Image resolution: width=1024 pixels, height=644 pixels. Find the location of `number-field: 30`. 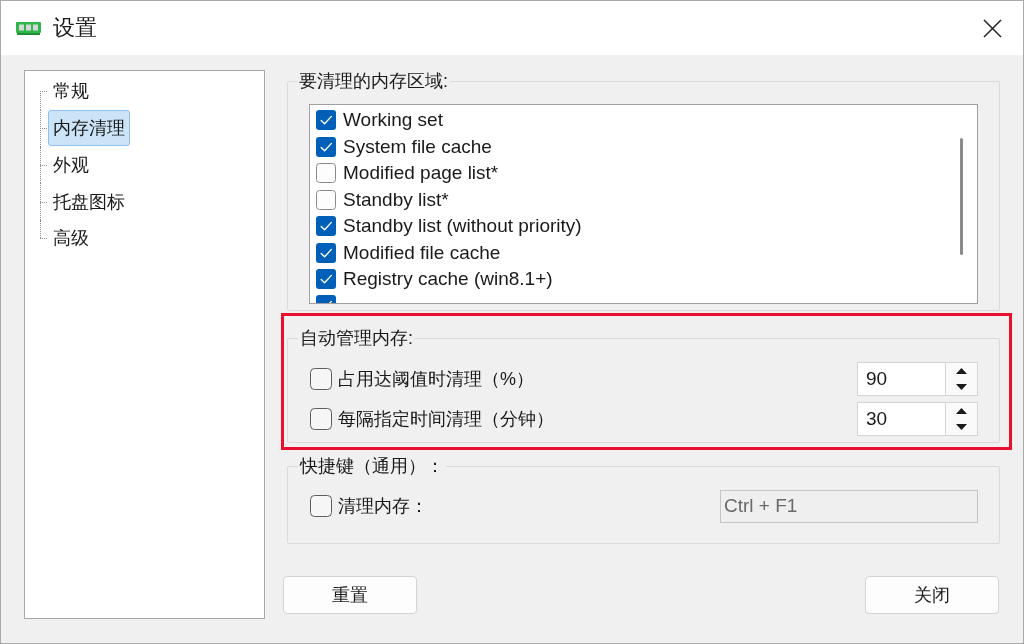

number-field: 30 is located at coordinates (901, 419).